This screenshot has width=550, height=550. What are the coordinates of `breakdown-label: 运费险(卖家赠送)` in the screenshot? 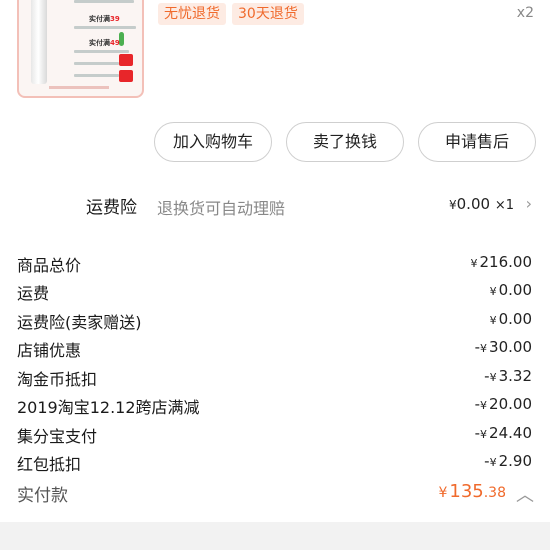 It's located at (79, 322).